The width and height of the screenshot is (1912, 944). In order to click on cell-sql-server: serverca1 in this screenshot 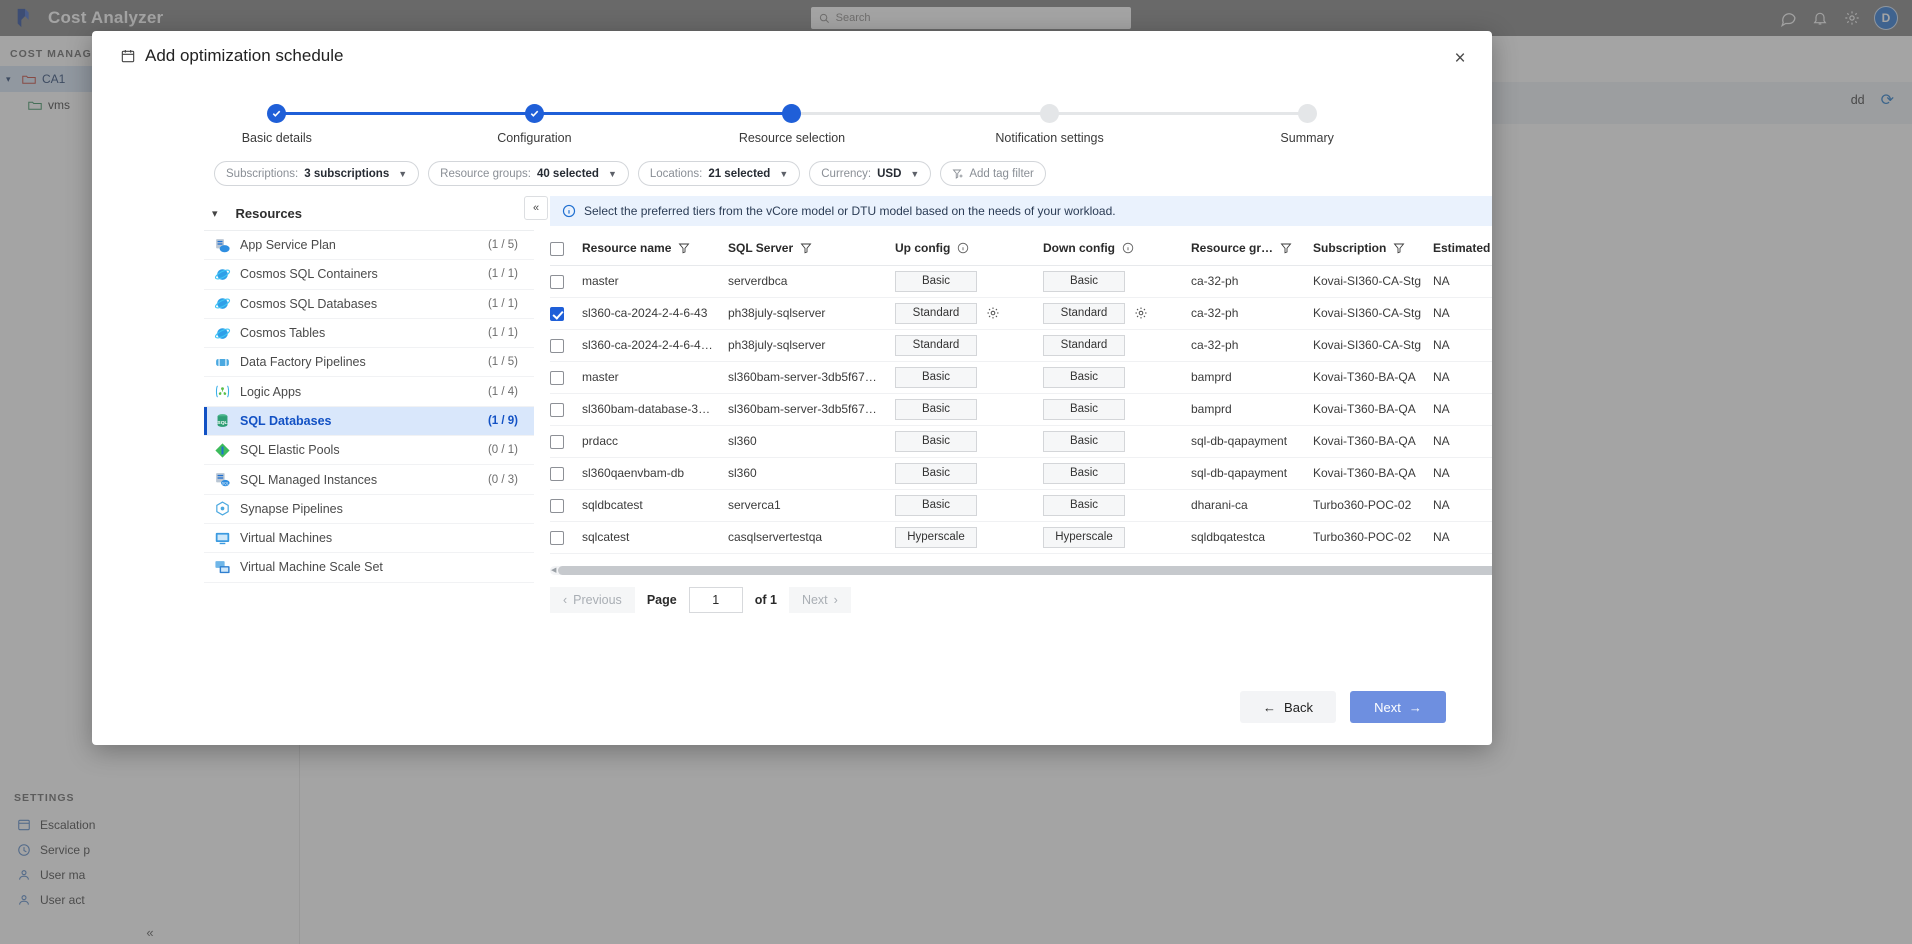, I will do `click(811, 505)`.